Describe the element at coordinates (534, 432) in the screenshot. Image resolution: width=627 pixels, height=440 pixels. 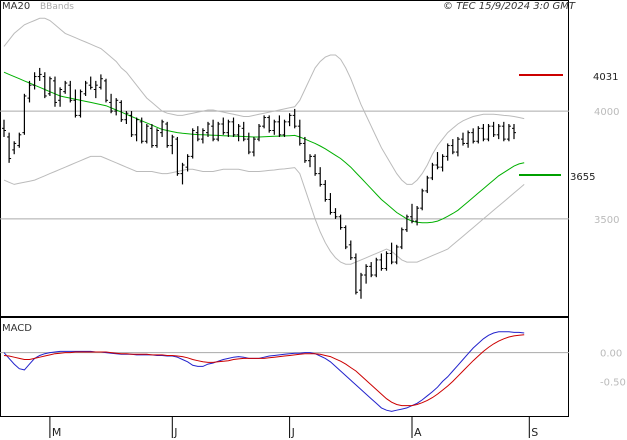
I see `x-tick-label: S` at that location.